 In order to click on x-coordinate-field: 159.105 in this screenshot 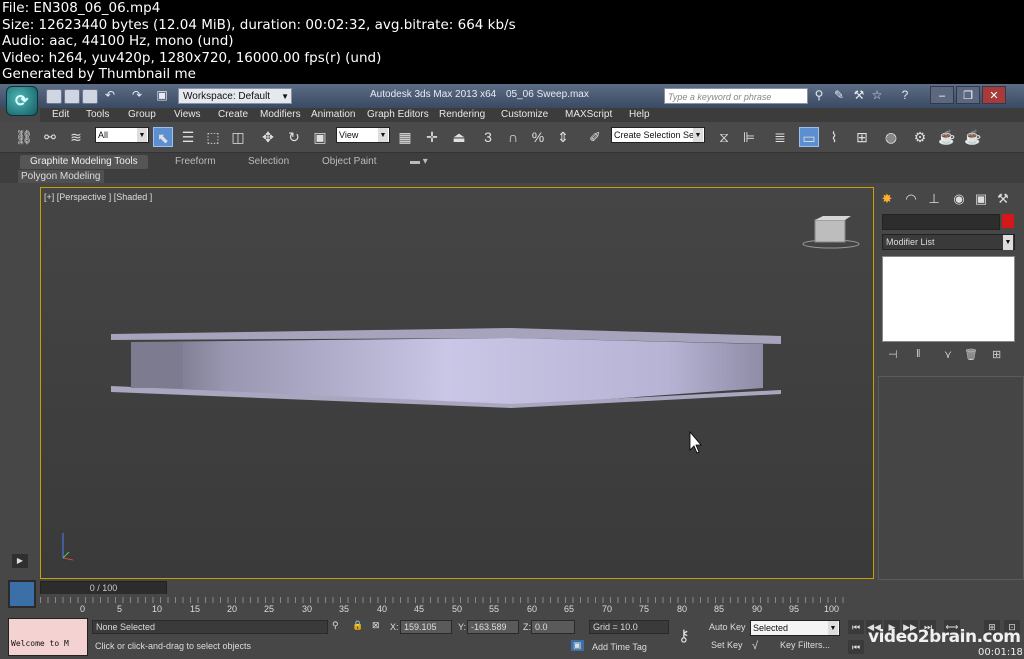, I will do `click(426, 627)`.